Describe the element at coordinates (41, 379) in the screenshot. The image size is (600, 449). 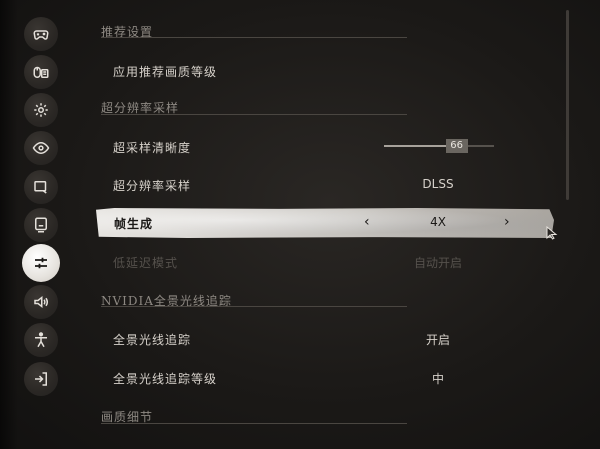
I see `exit-icon` at that location.